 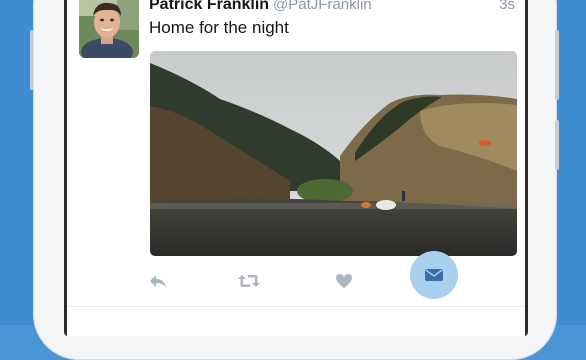 I want to click on tweet-timestamp: 3s, so click(x=507, y=6).